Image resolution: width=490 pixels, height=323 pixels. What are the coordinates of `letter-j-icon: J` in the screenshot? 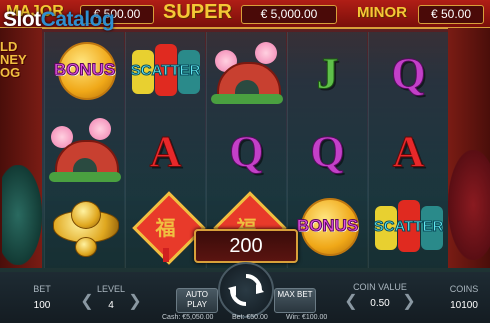 It's located at (327, 73).